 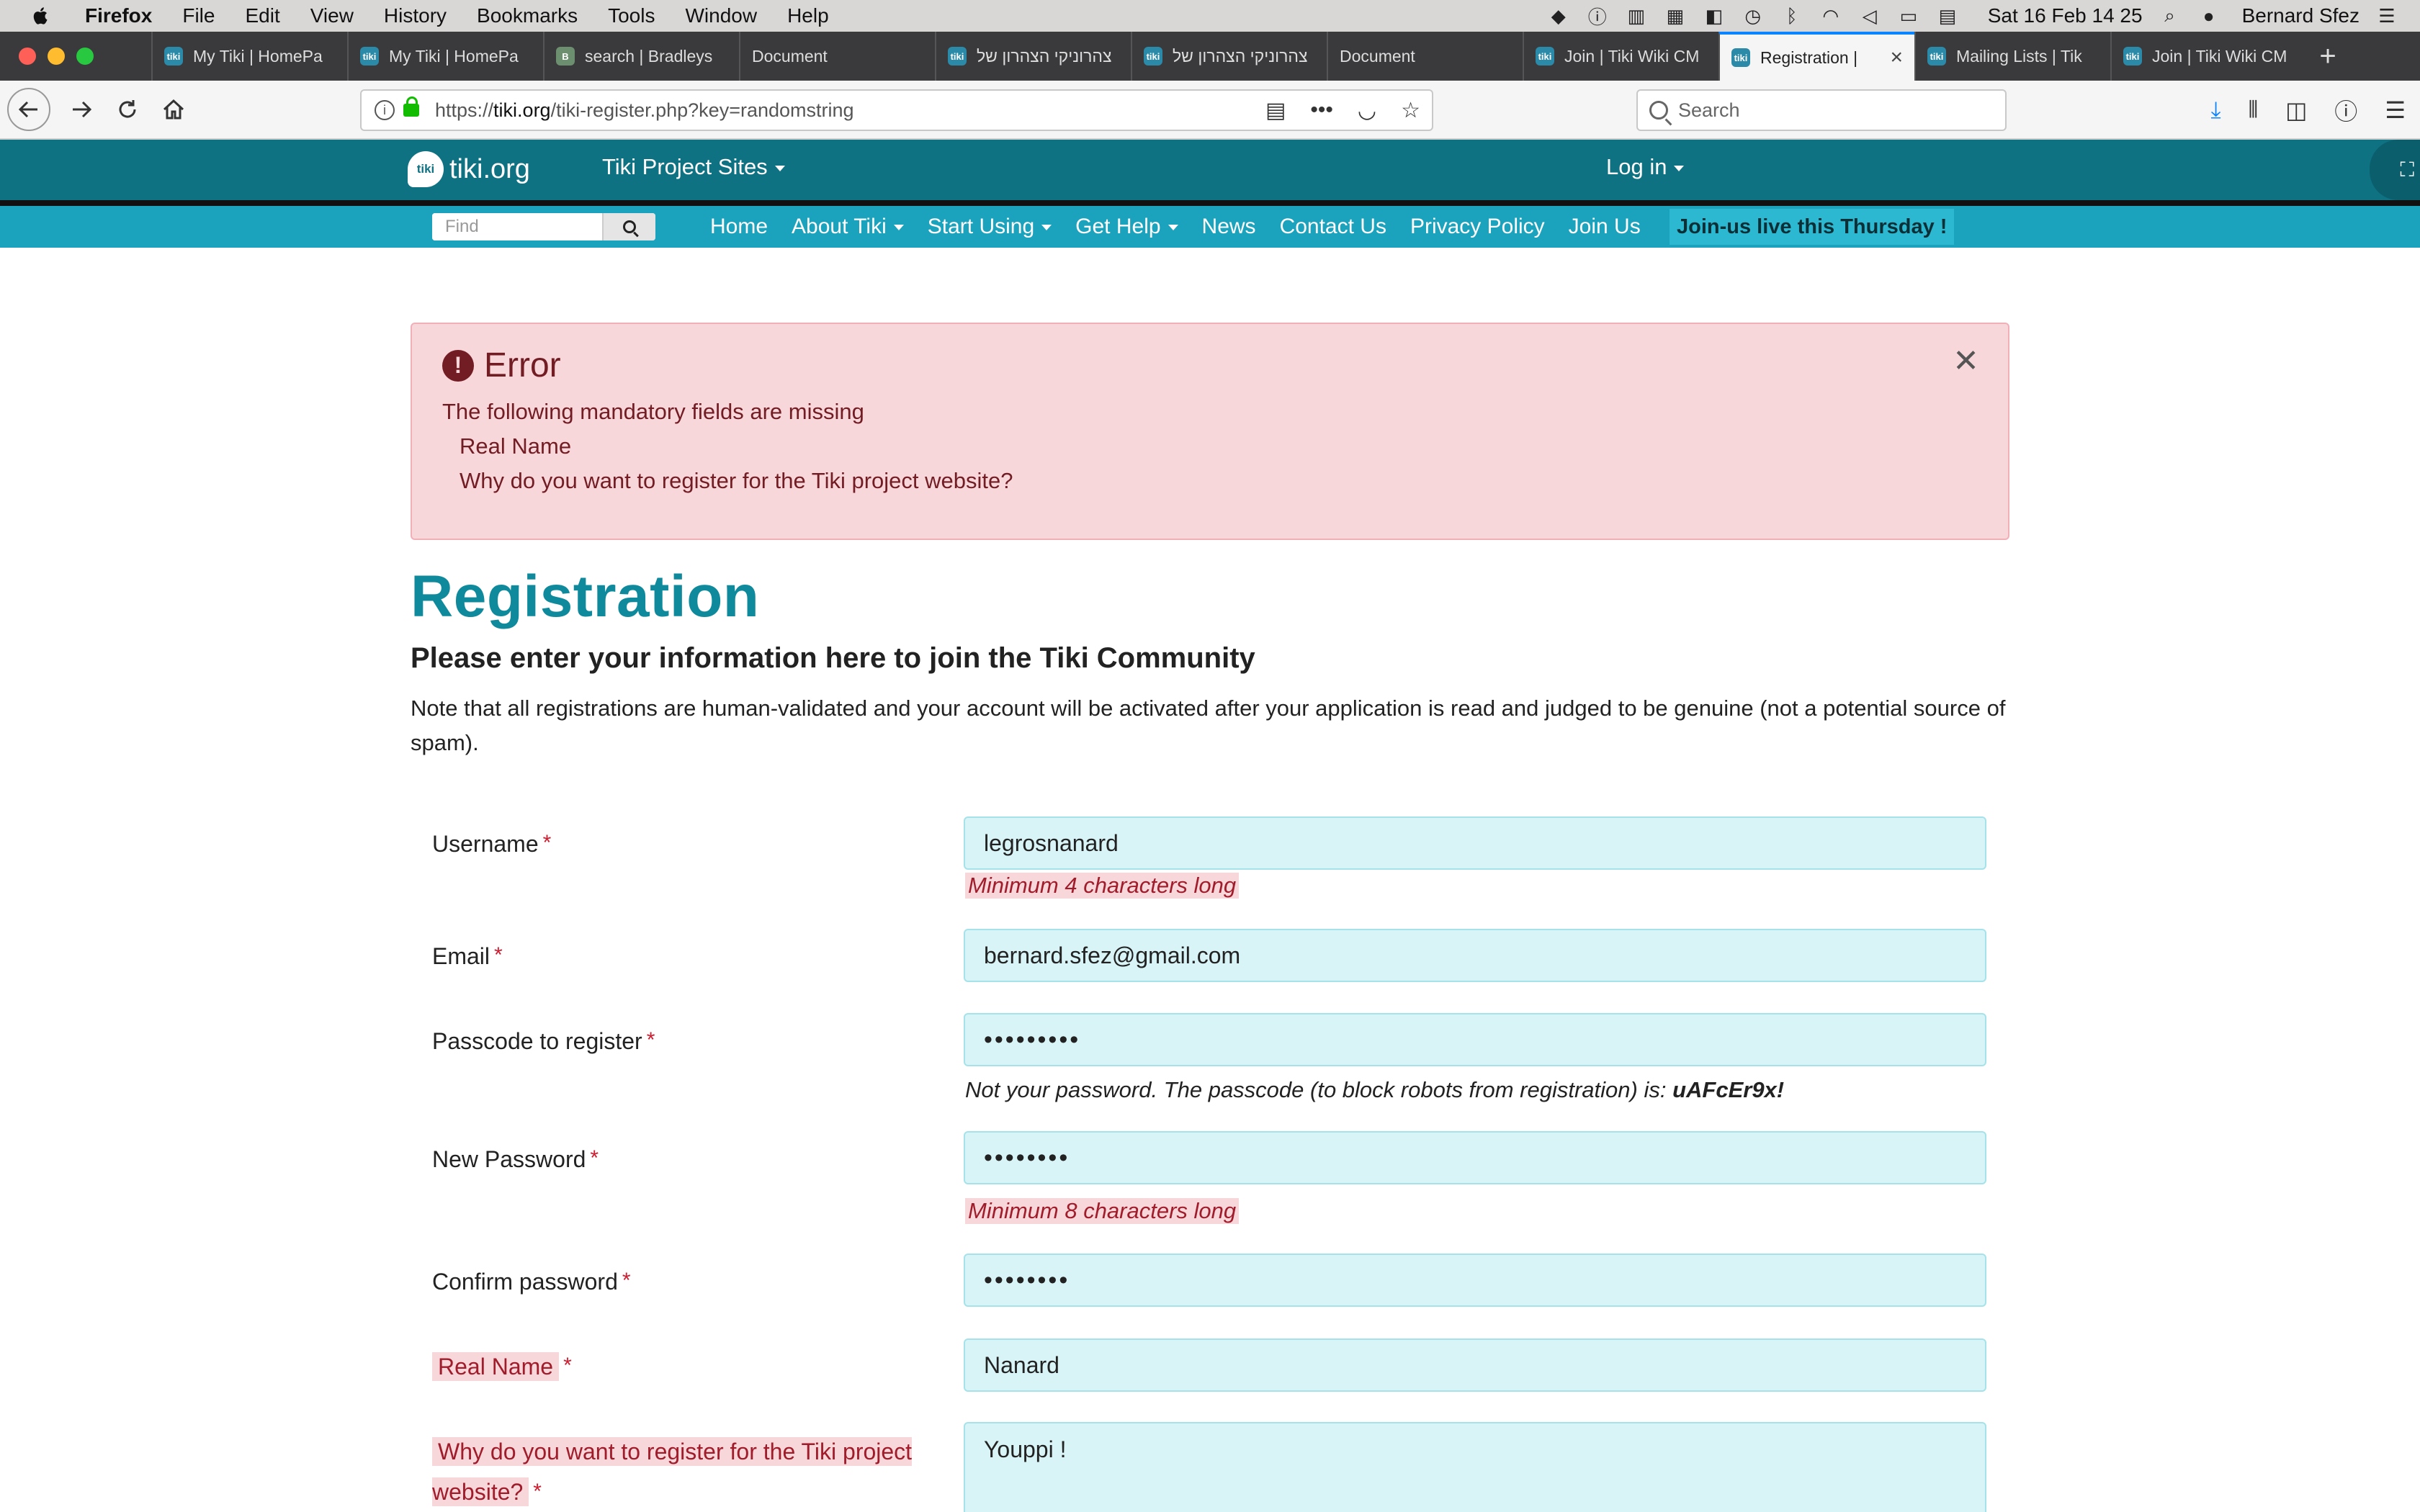 I want to click on passcode-label: Passcode to register *, so click(x=543, y=1041).